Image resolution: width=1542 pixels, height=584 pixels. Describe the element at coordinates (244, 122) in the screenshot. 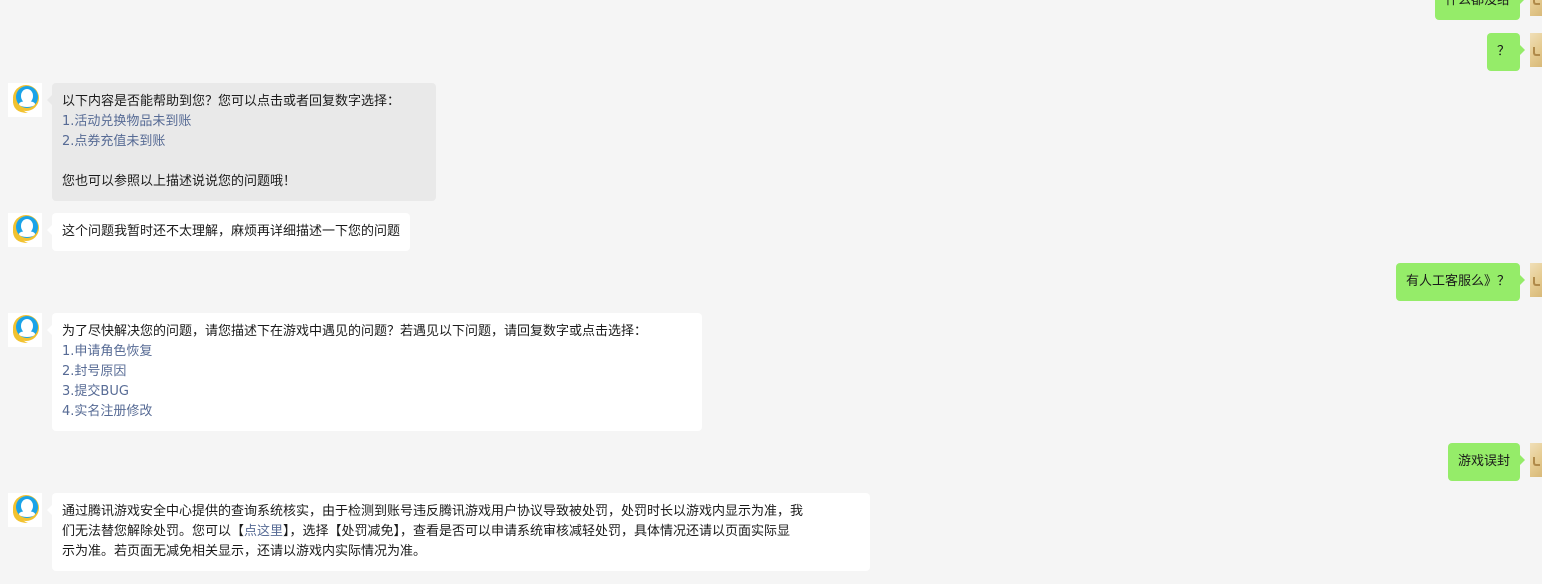

I see `option-link: 1.活动兑换物品未到账` at that location.